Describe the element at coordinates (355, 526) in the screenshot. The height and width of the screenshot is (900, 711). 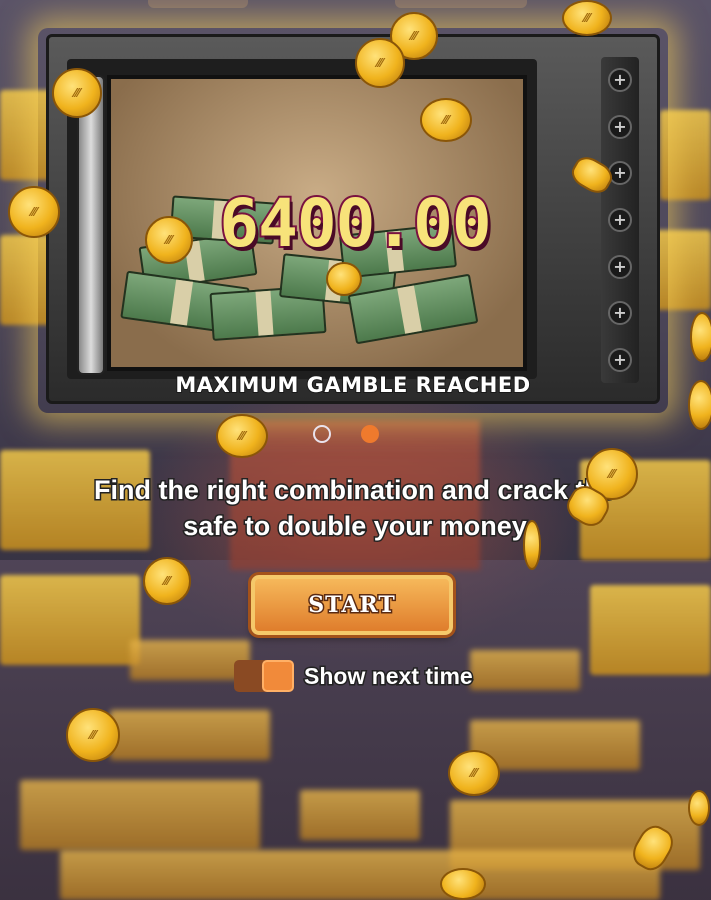
I see `instructions-line-2: safe to double your money` at that location.